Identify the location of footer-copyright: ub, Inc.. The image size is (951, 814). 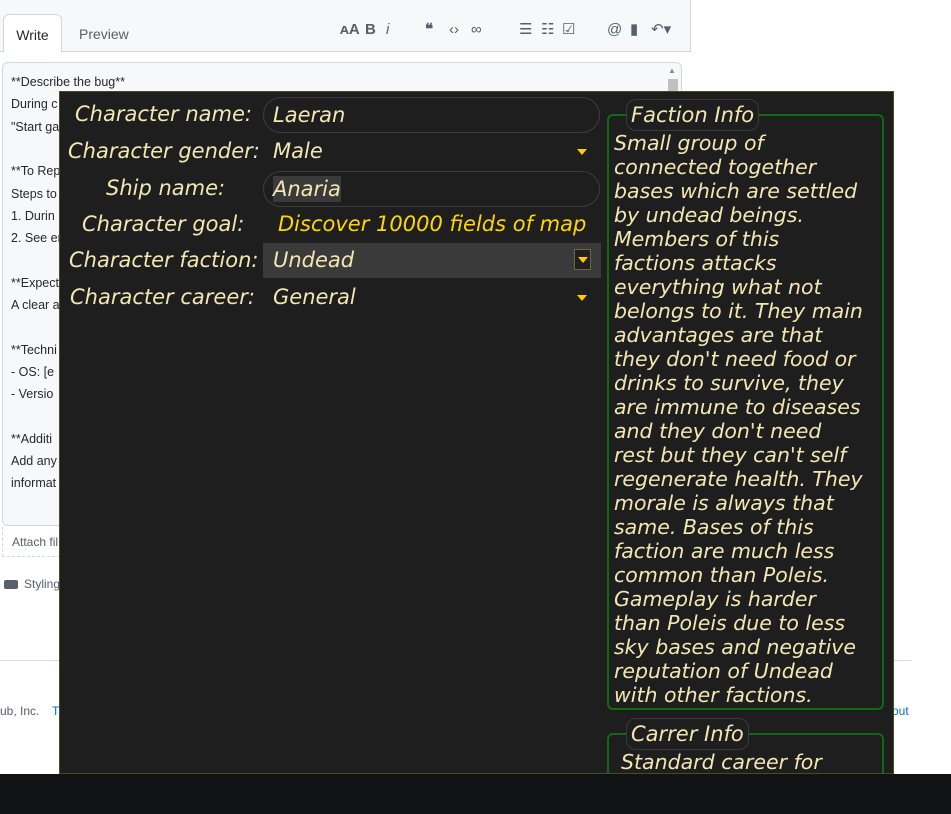
(20, 711).